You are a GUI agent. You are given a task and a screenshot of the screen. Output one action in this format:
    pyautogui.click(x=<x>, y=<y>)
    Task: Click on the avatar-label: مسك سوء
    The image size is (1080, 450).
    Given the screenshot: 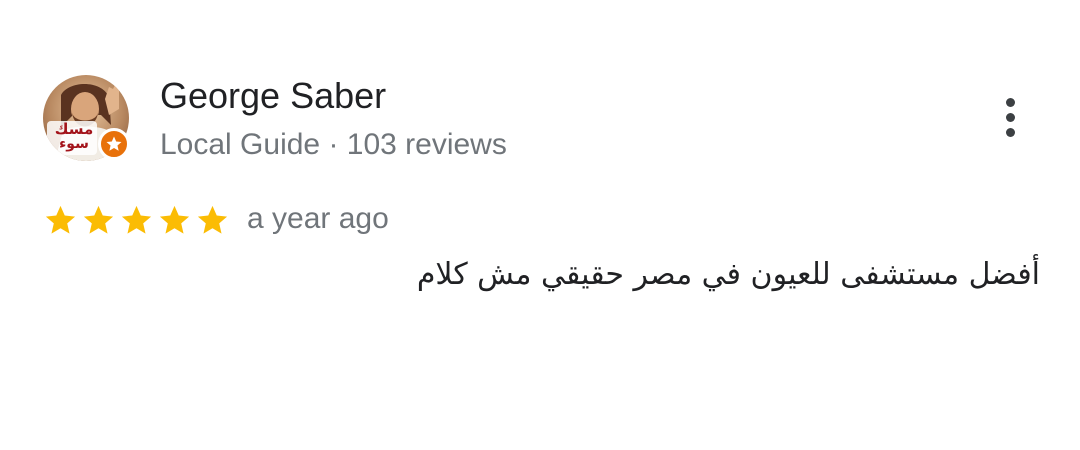 What is the action you would take?
    pyautogui.click(x=74, y=136)
    